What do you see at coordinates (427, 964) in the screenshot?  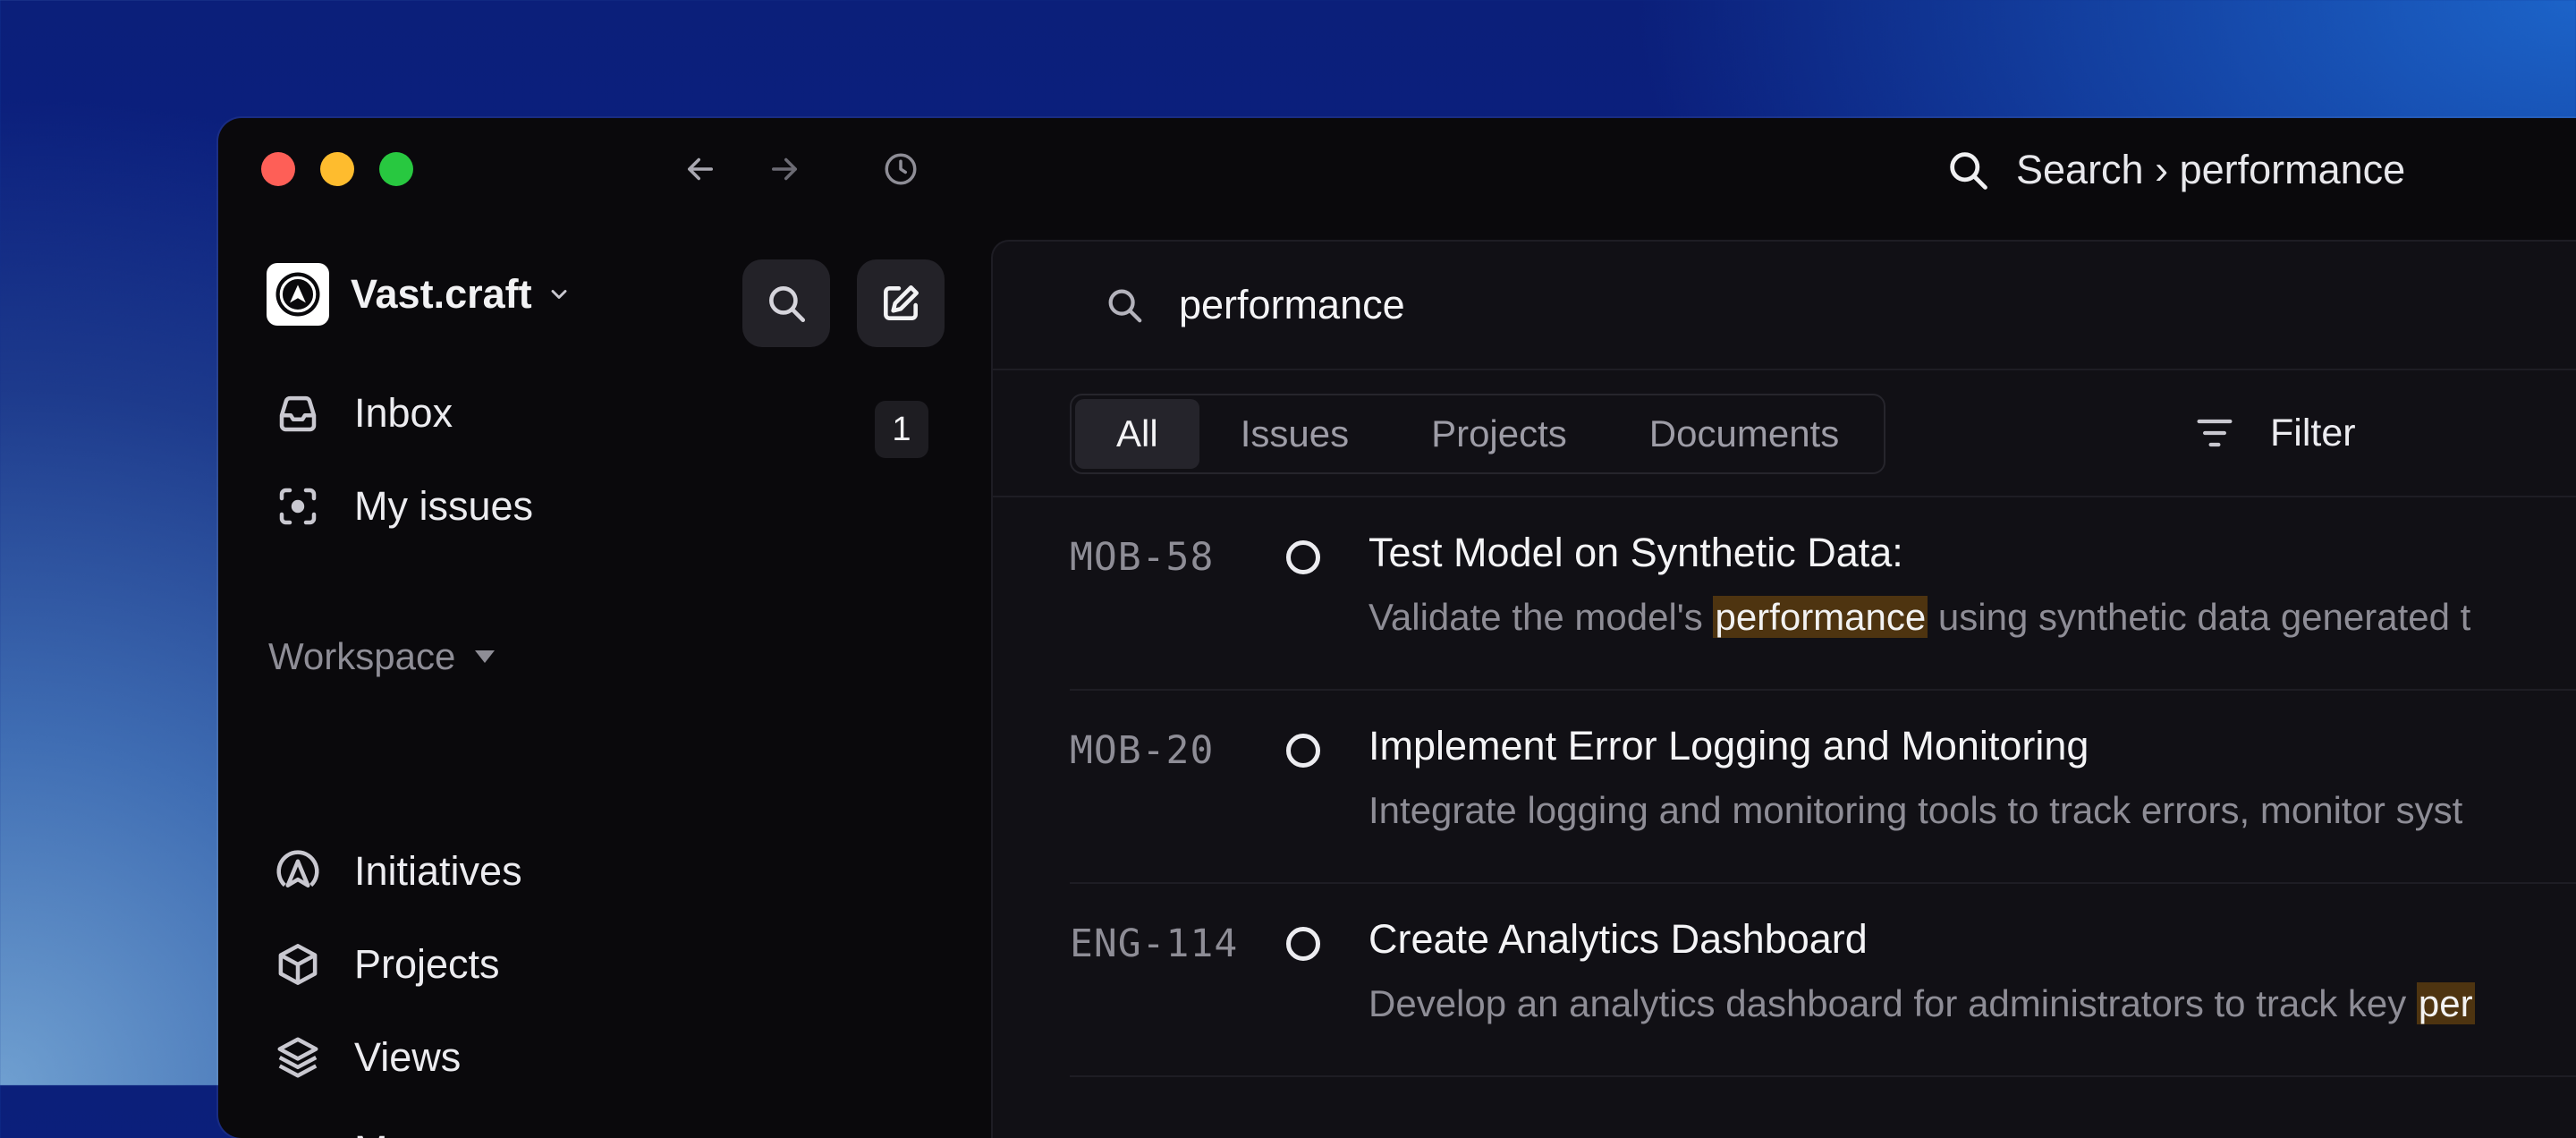 I see `sidebar-item-label: Projects` at bounding box center [427, 964].